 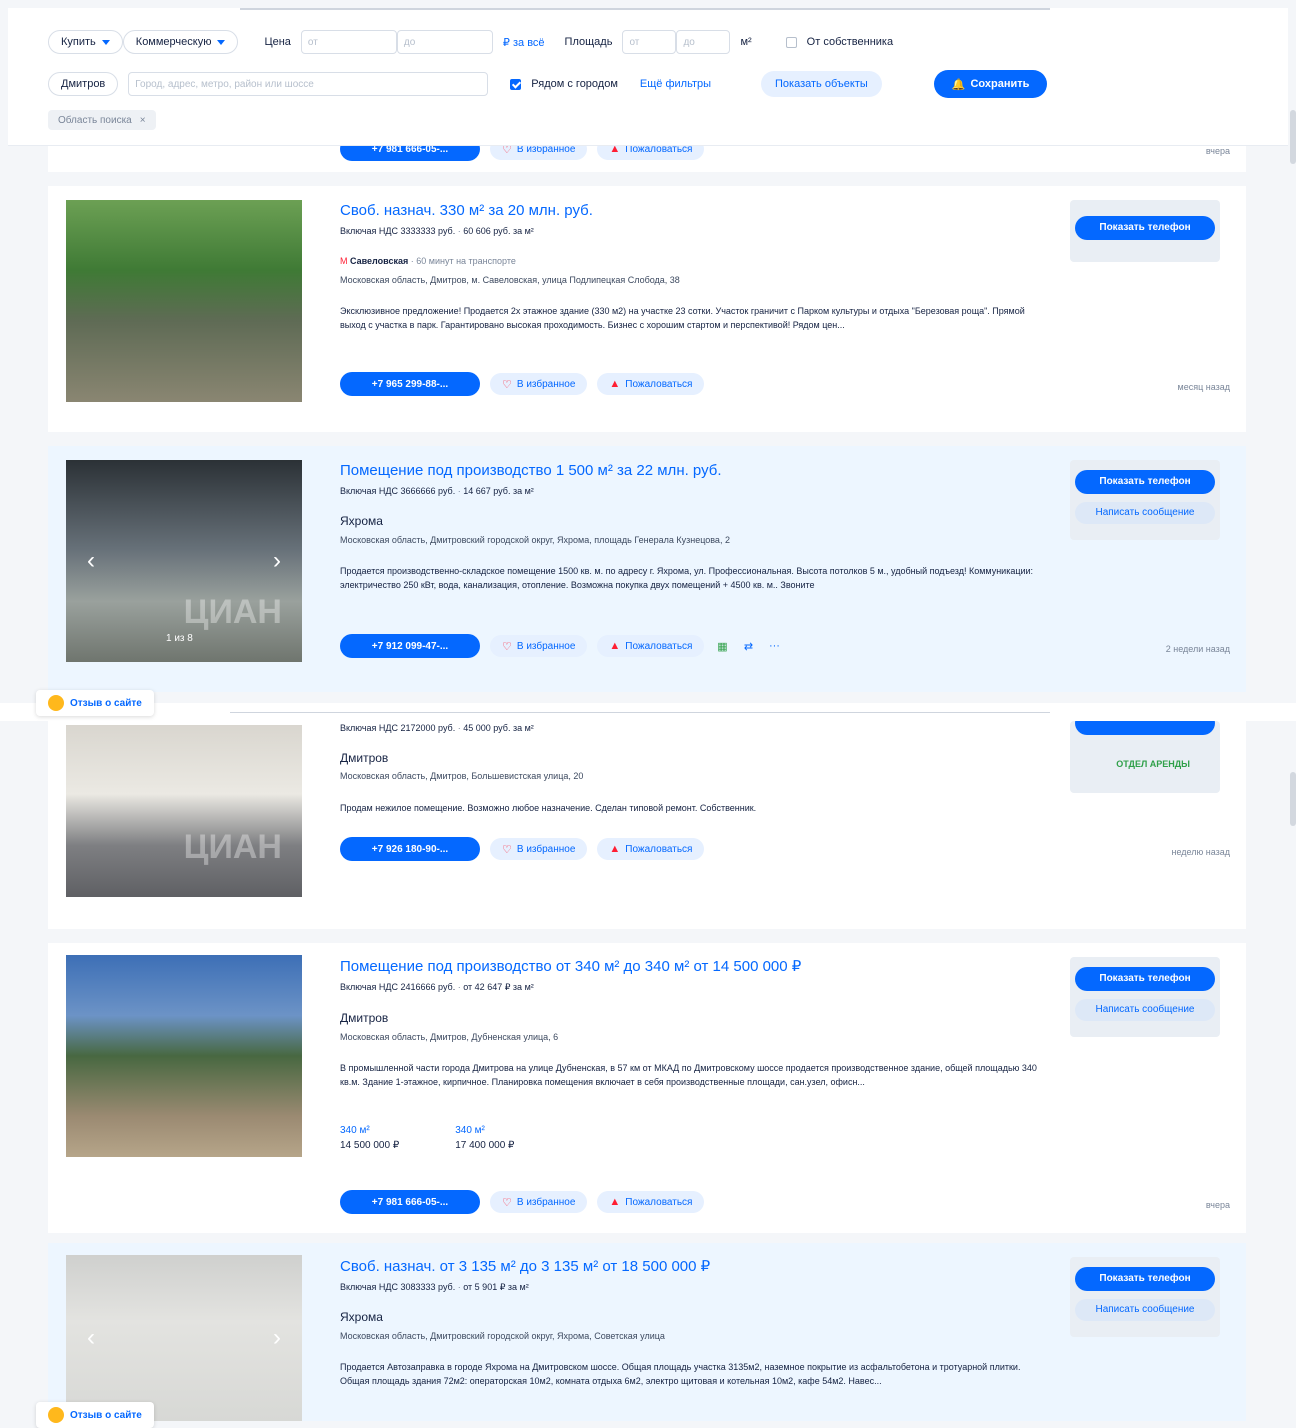 I want to click on city-chip: Дмитров, so click(x=83, y=84).